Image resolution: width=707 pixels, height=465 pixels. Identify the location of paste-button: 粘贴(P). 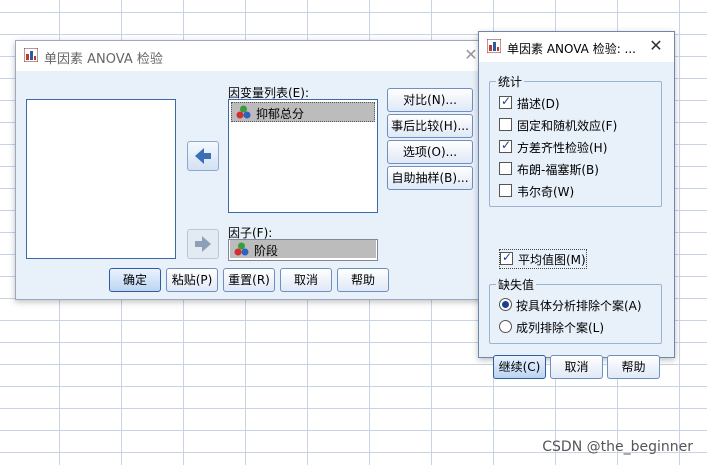
(192, 280).